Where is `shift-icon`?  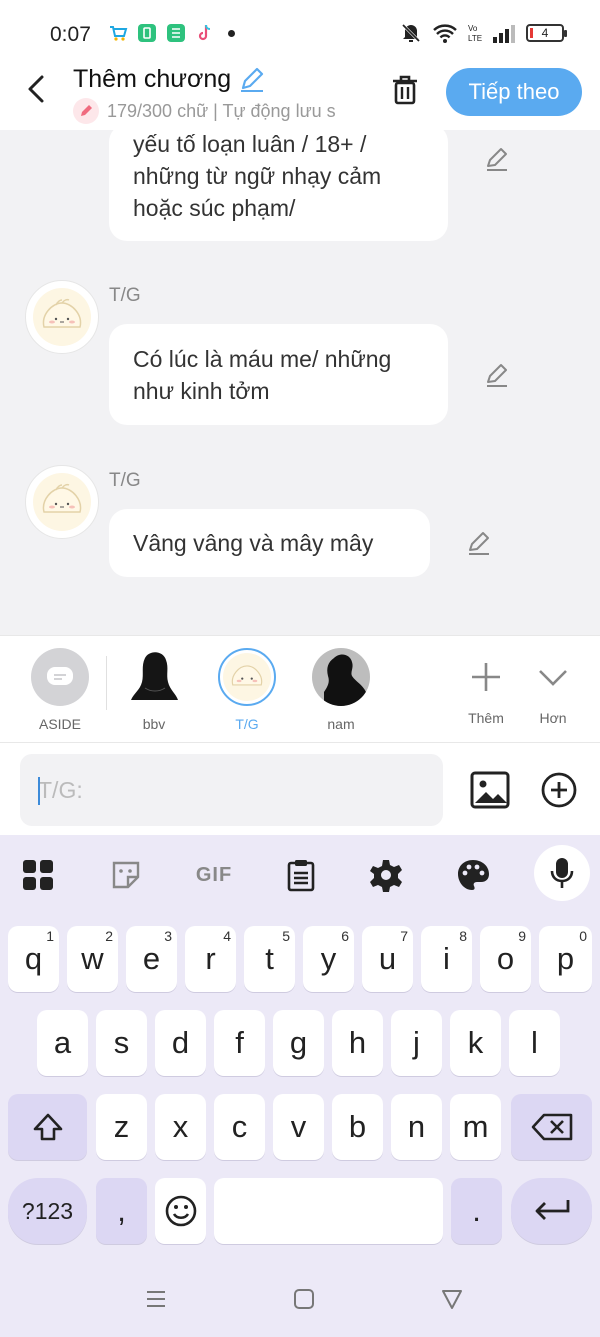
shift-icon is located at coordinates (47, 1127).